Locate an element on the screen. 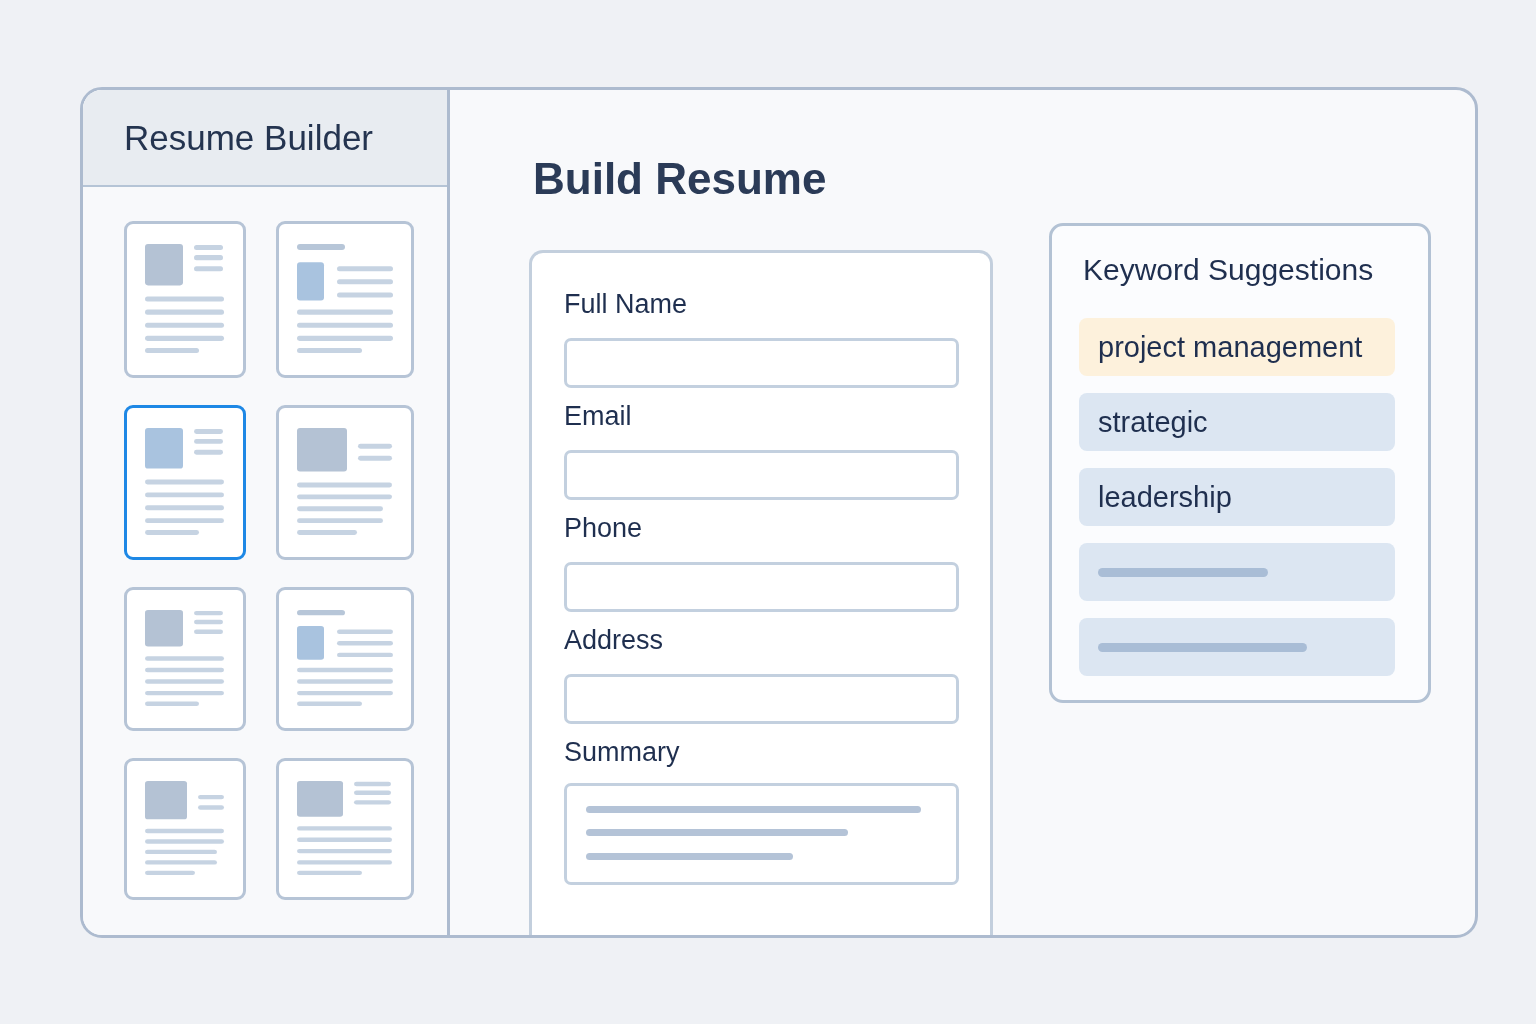  text-area-field is located at coordinates (761, 834).